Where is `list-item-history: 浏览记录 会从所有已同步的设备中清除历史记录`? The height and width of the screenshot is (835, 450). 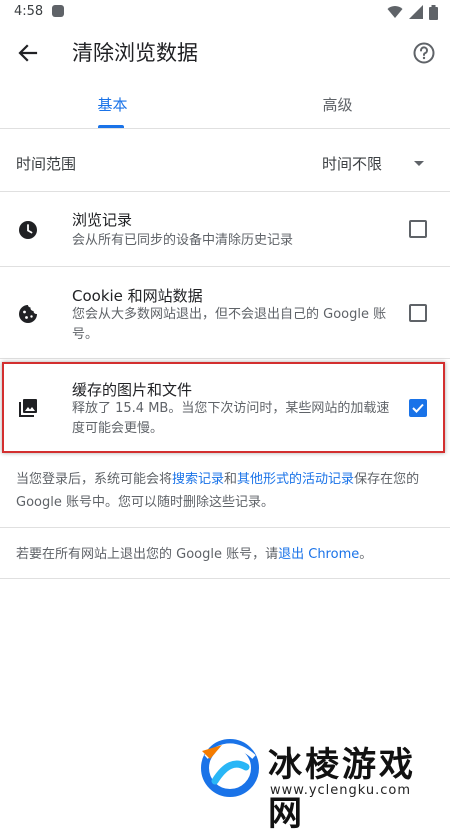 list-item-history: 浏览记录 会从所有已同步的设备中清除历史记录 is located at coordinates (225, 229).